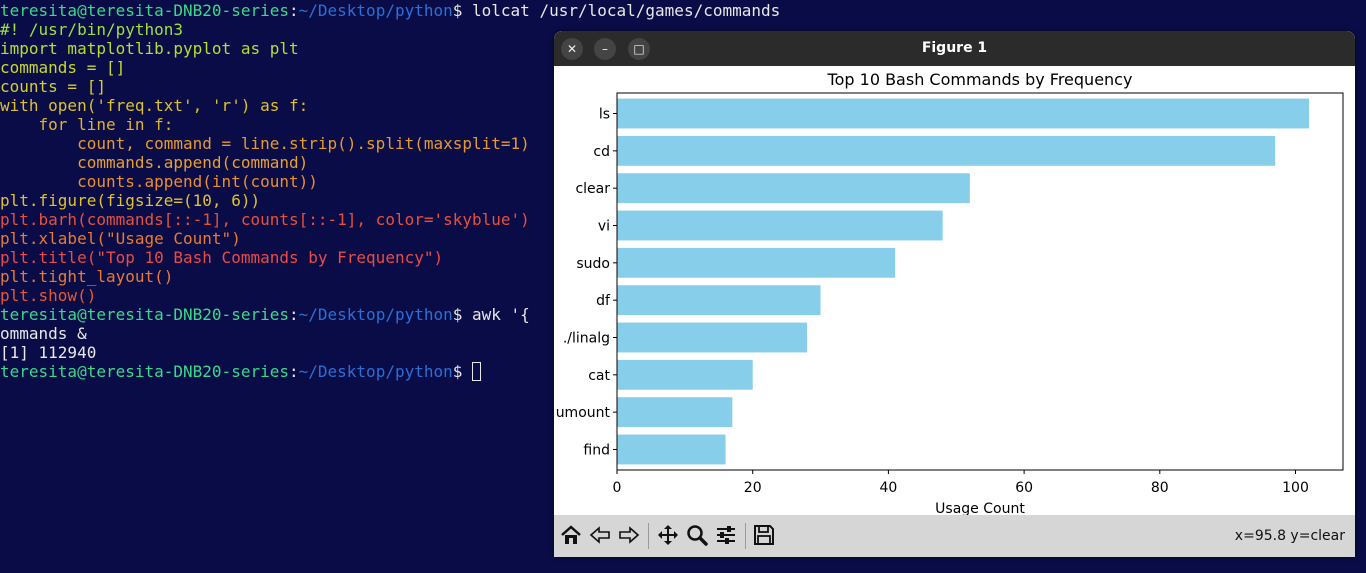 The width and height of the screenshot is (1366, 573). I want to click on terminal-text: [1] 112940, so click(48, 352).